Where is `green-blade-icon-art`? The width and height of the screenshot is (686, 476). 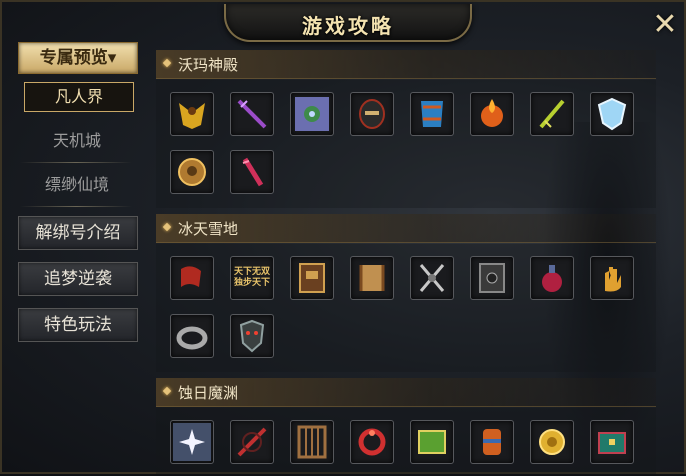 green-blade-icon-art is located at coordinates (552, 114).